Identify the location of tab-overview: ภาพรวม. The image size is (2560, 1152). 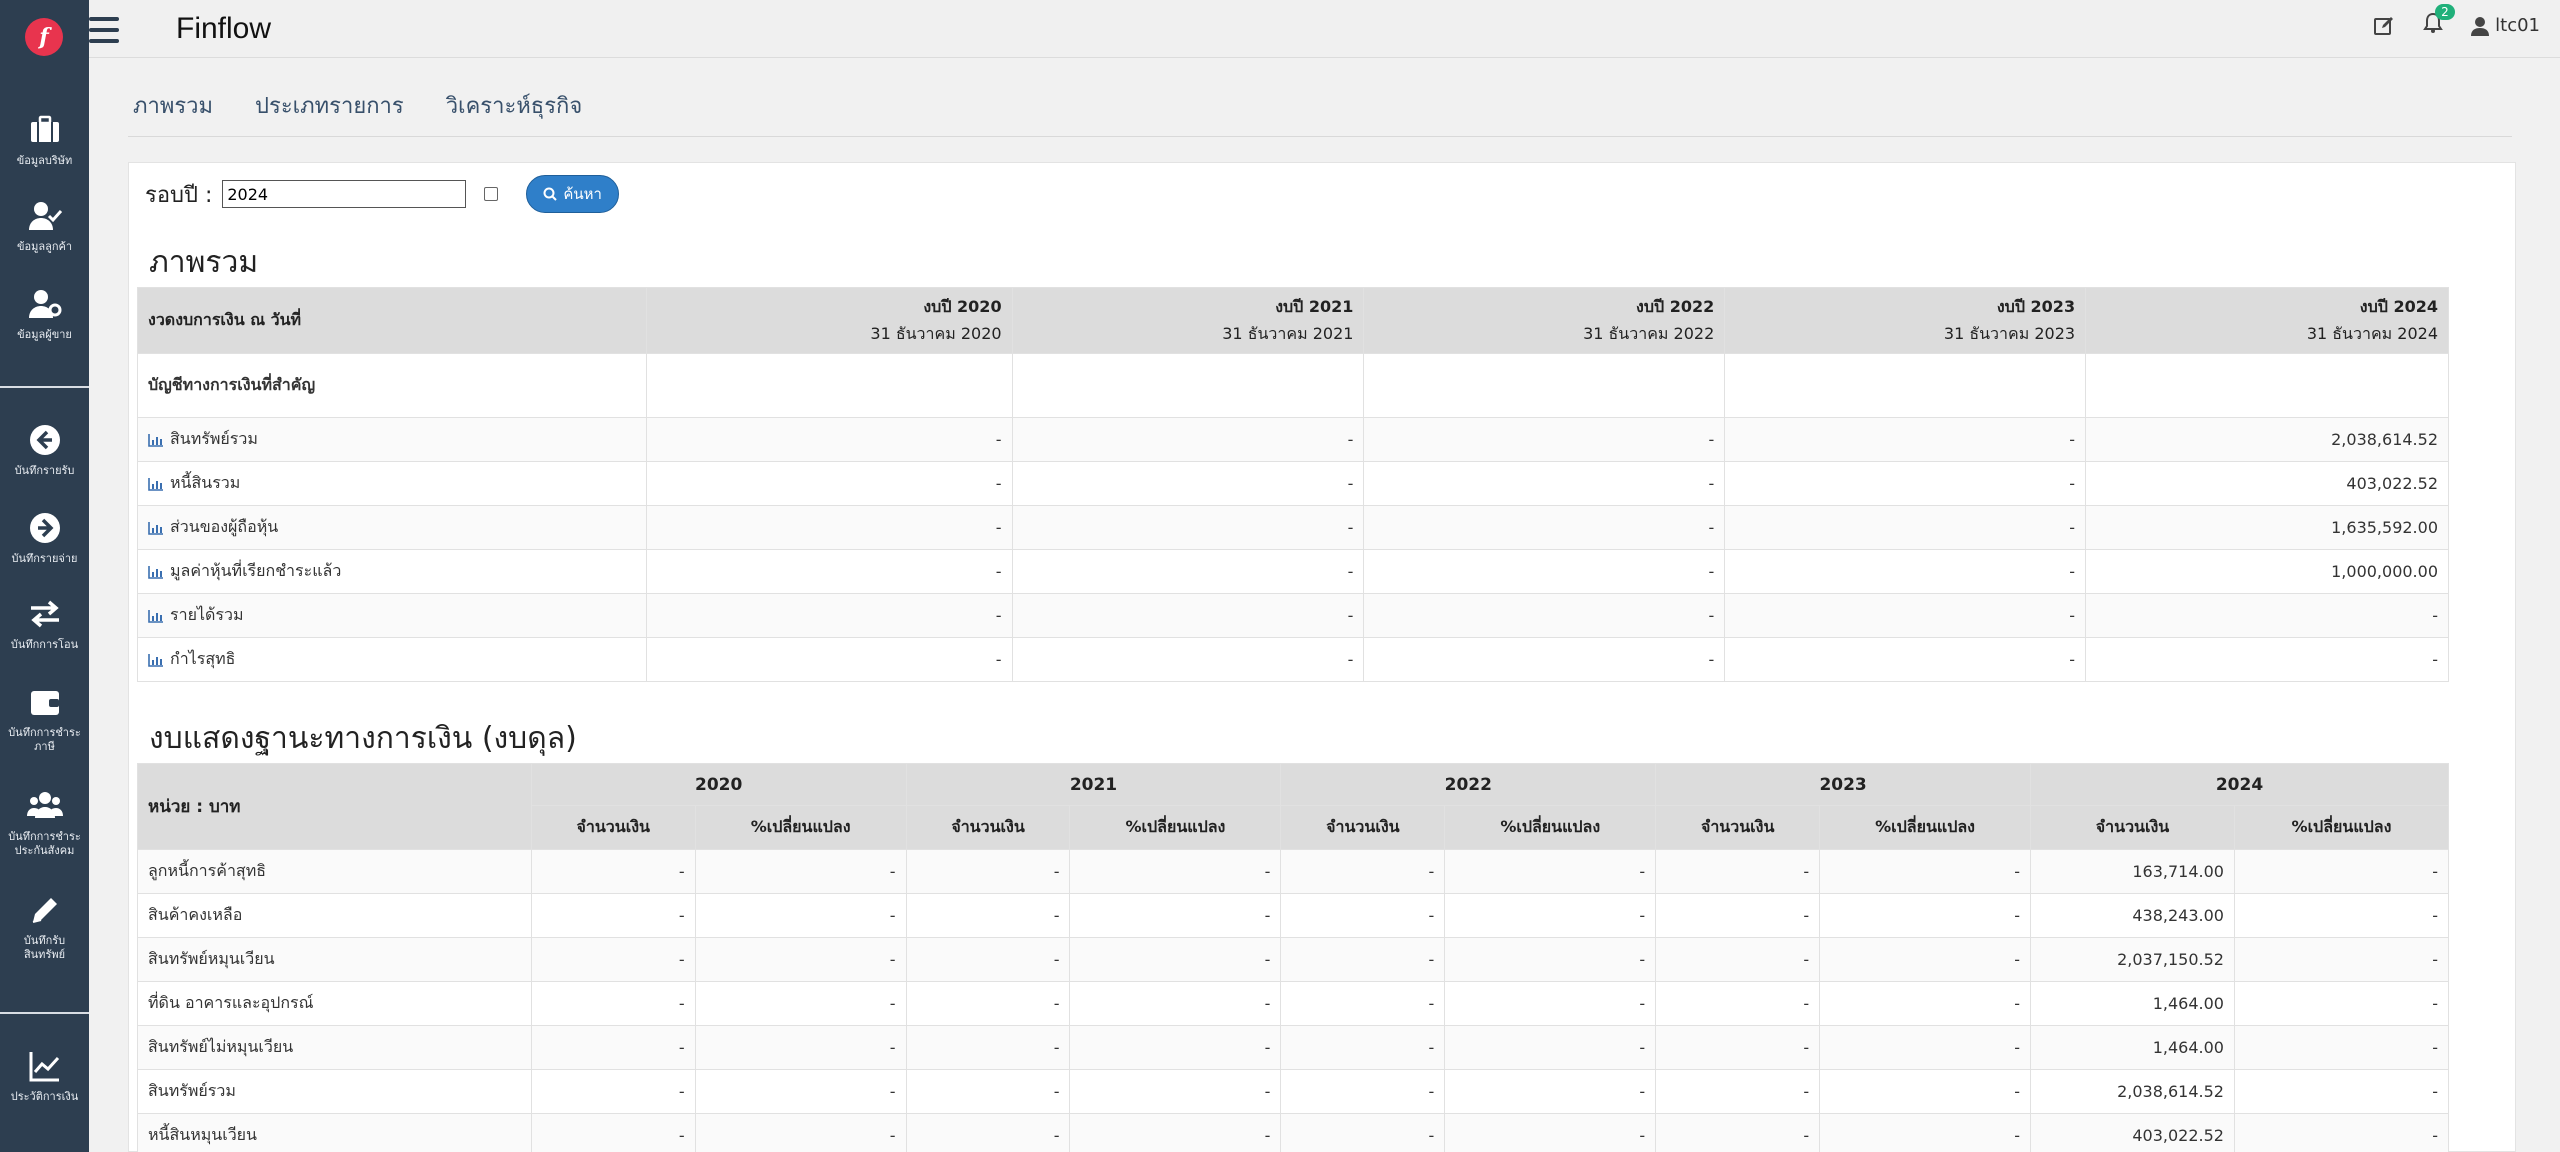
(173, 105).